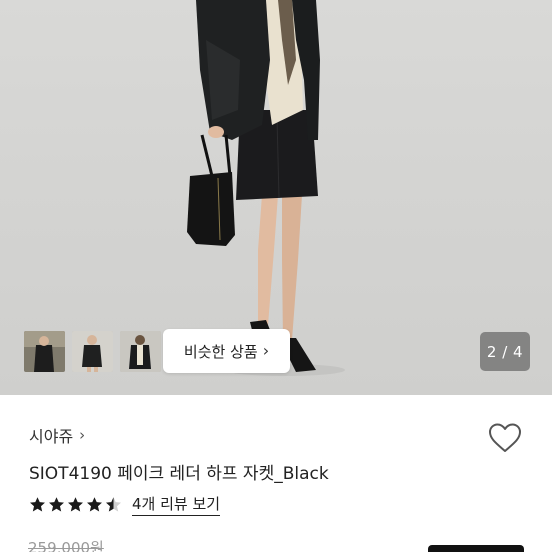 The height and width of the screenshot is (552, 552). Describe the element at coordinates (220, 351) in the screenshot. I see `similar-products-label: 비슷한 상품` at that location.